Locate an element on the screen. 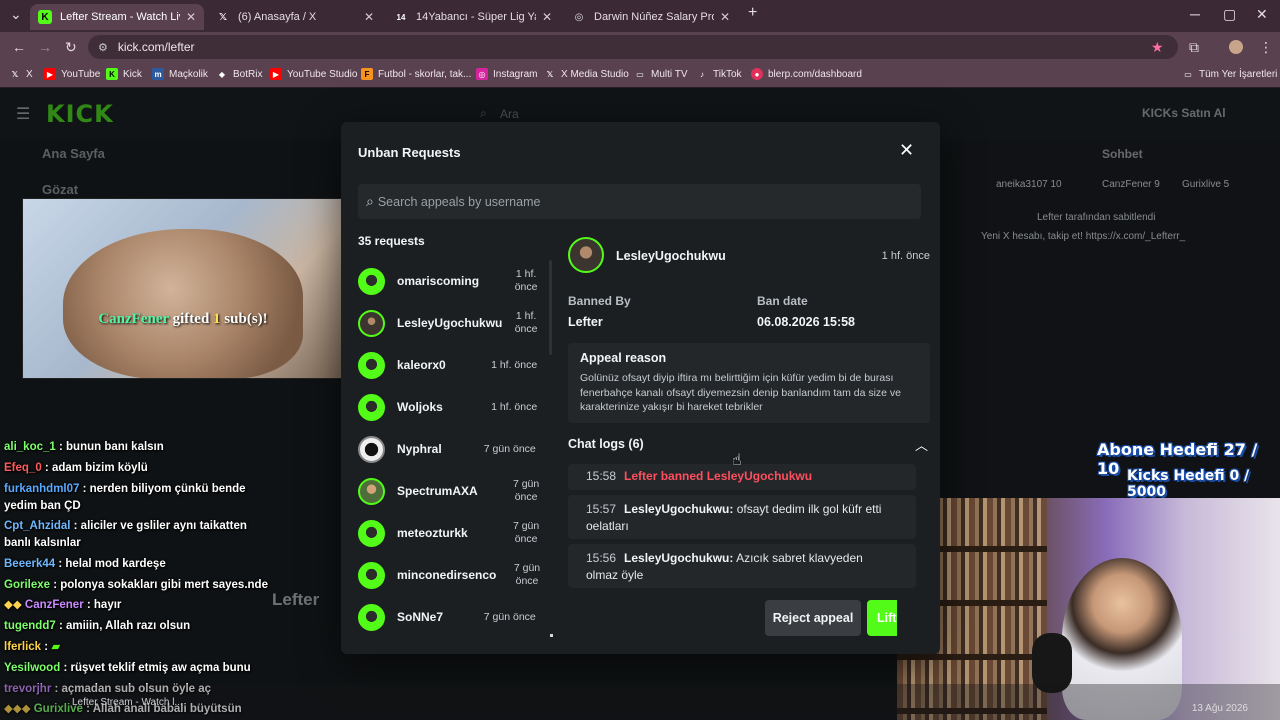 The height and width of the screenshot is (720, 1280). kick-logo: KICK is located at coordinates (80, 114).